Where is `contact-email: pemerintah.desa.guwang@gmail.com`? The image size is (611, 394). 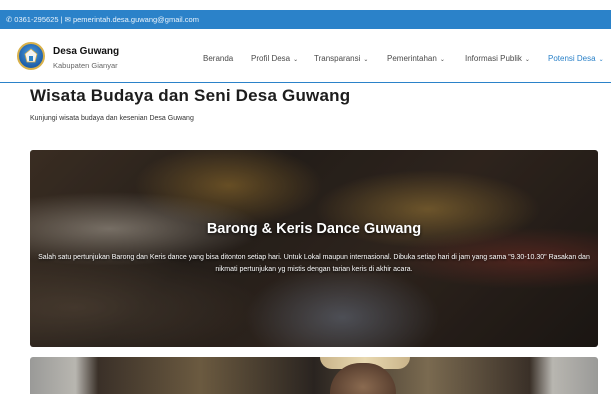 contact-email: pemerintah.desa.guwang@gmail.com is located at coordinates (136, 19).